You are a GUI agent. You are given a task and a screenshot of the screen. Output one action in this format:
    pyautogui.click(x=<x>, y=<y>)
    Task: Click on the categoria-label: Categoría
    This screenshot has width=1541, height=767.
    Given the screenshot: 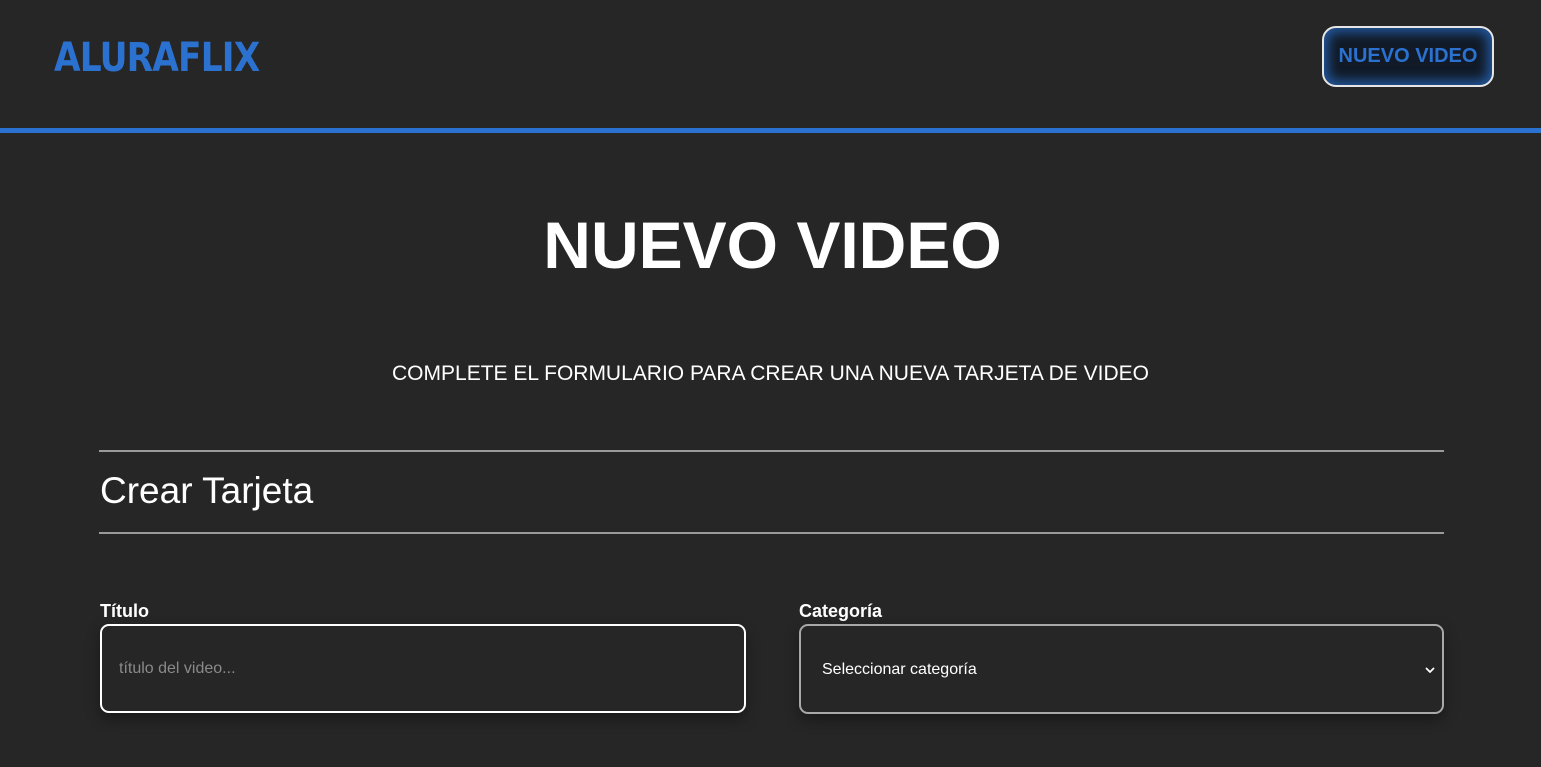 What is the action you would take?
    pyautogui.click(x=841, y=611)
    